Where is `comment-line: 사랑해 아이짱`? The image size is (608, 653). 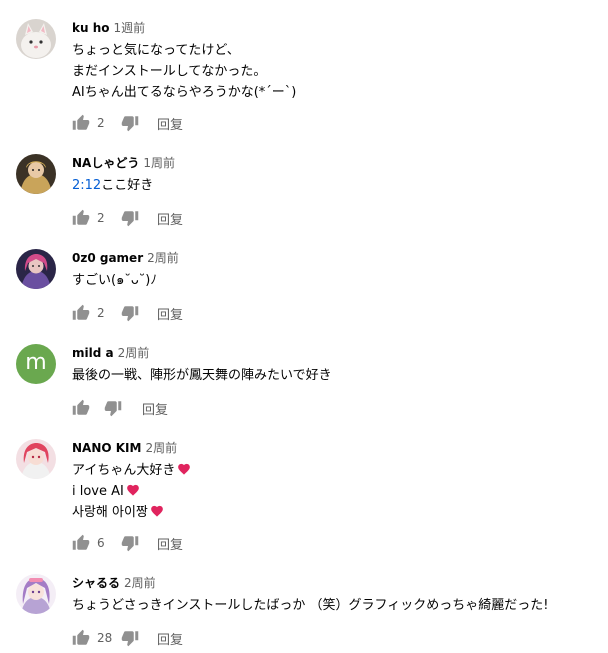
comment-line: 사랑해 아이짱 is located at coordinates (110, 512).